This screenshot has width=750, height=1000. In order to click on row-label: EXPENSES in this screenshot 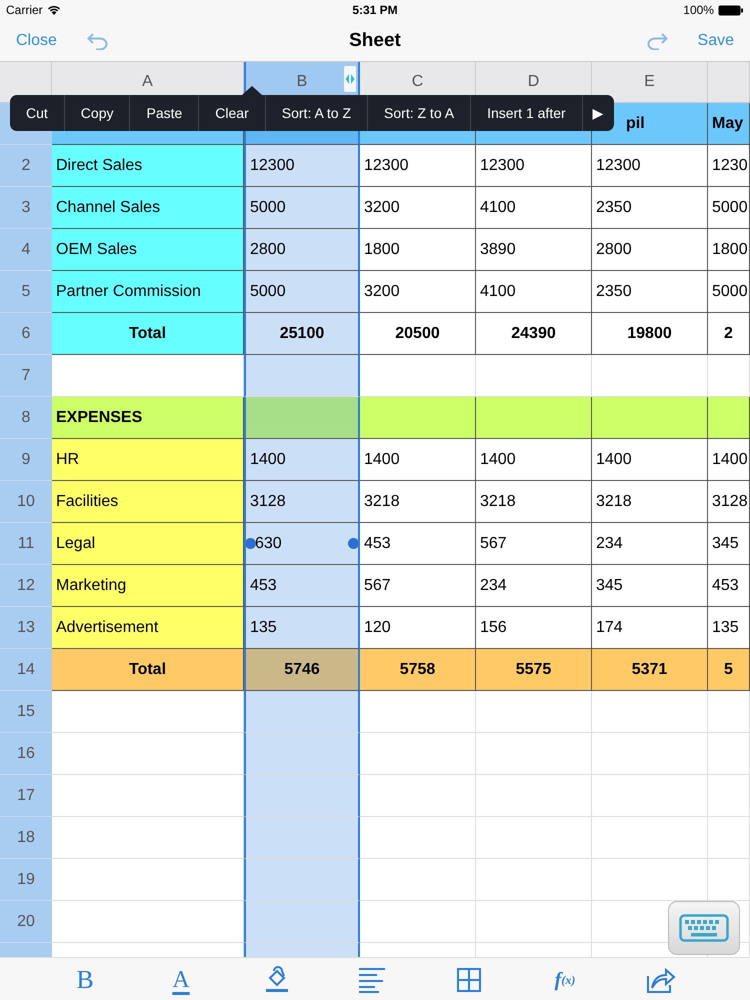, I will do `click(148, 418)`.